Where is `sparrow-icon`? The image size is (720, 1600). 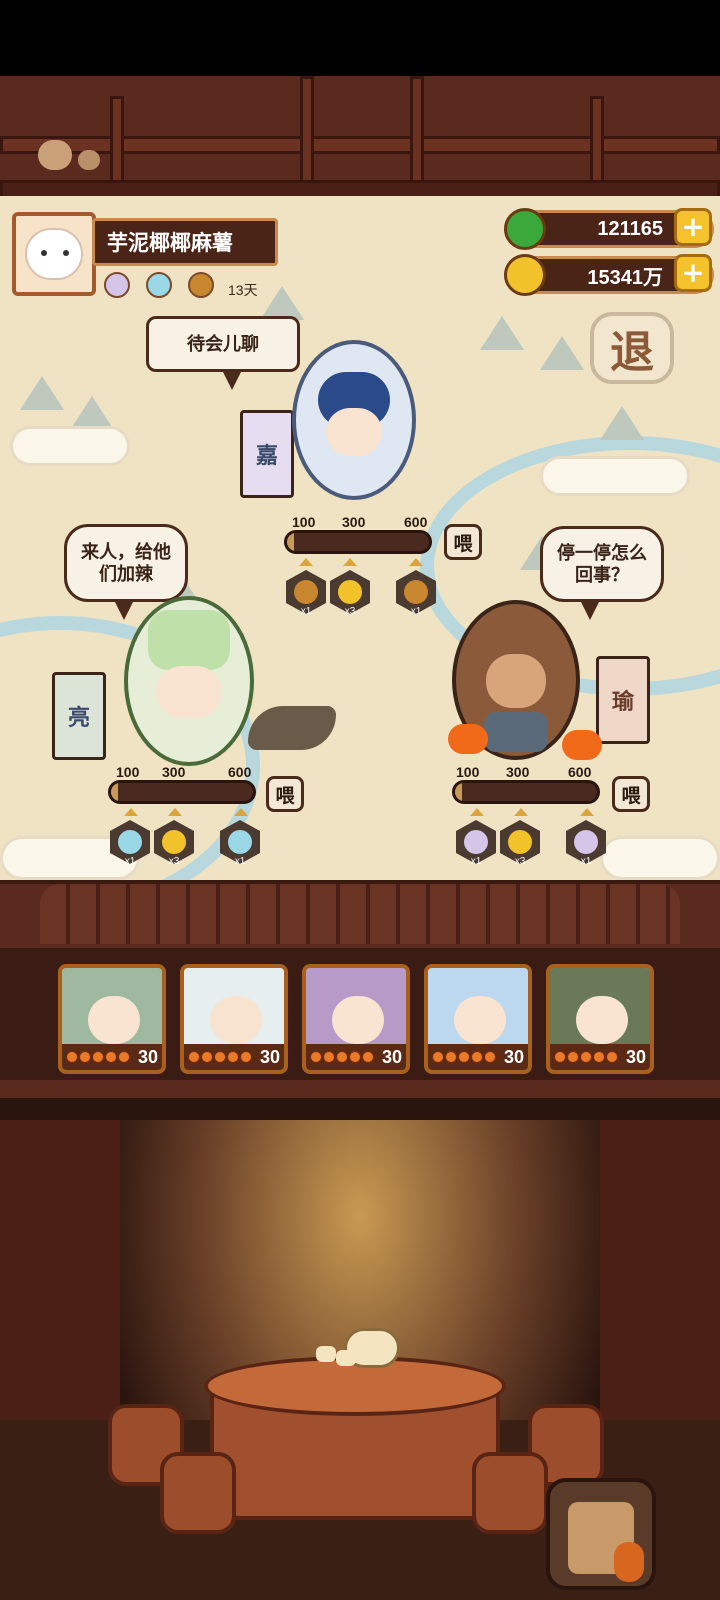
sparrow-icon is located at coordinates (55, 155).